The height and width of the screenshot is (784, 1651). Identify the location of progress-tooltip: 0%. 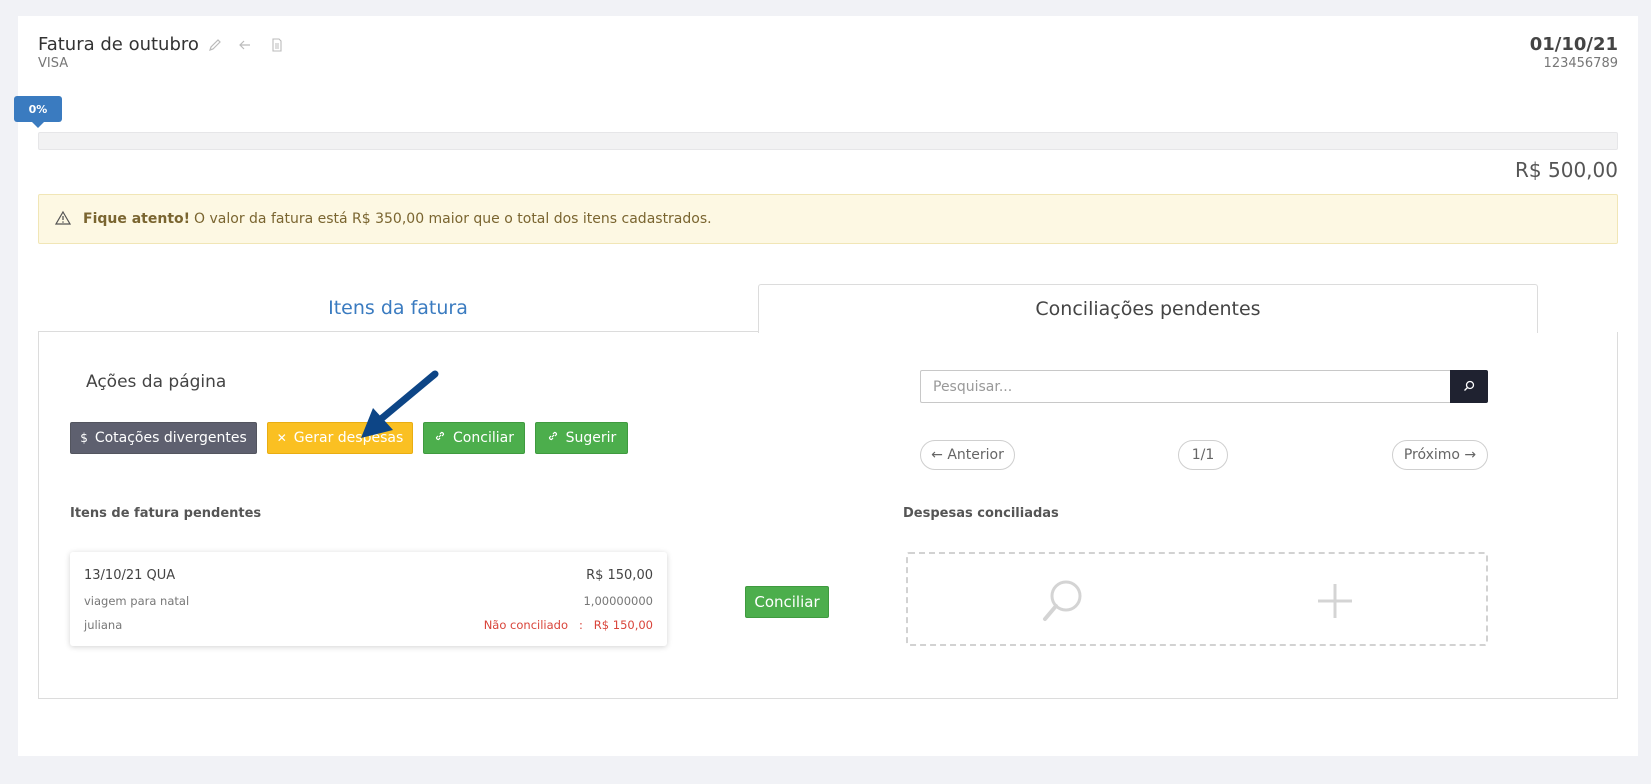
(38, 112).